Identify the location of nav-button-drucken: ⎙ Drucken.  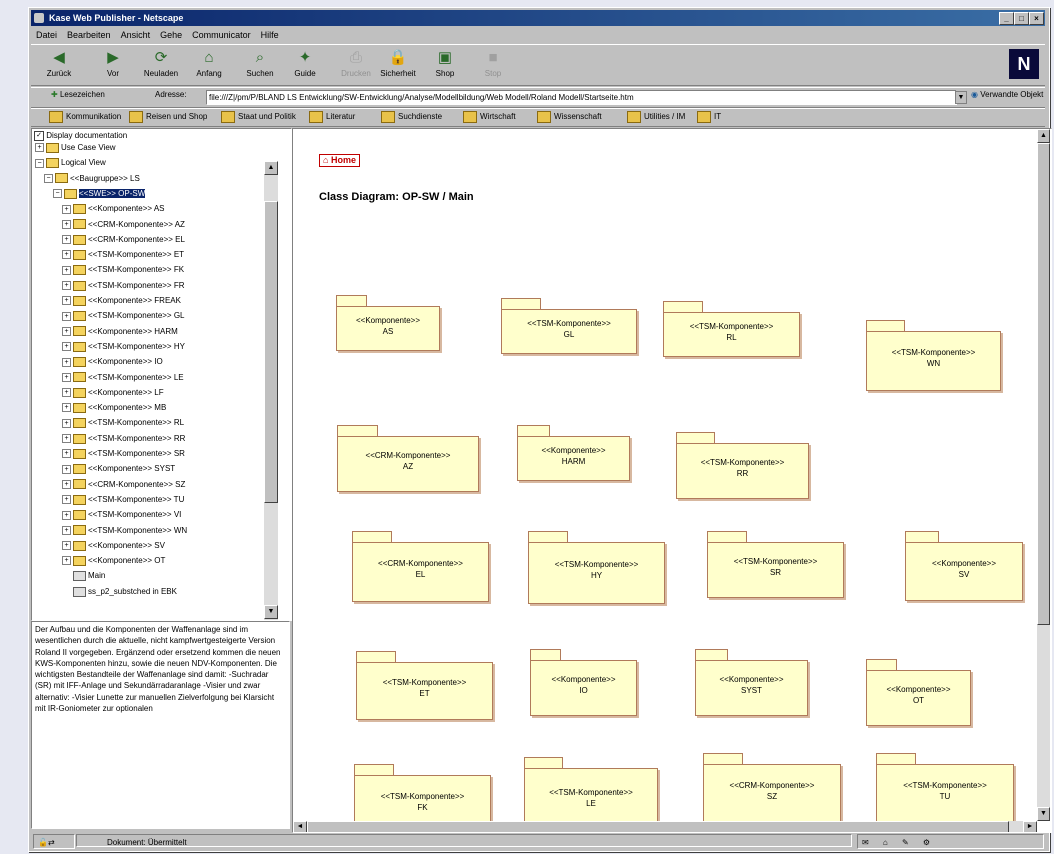
(356, 64).